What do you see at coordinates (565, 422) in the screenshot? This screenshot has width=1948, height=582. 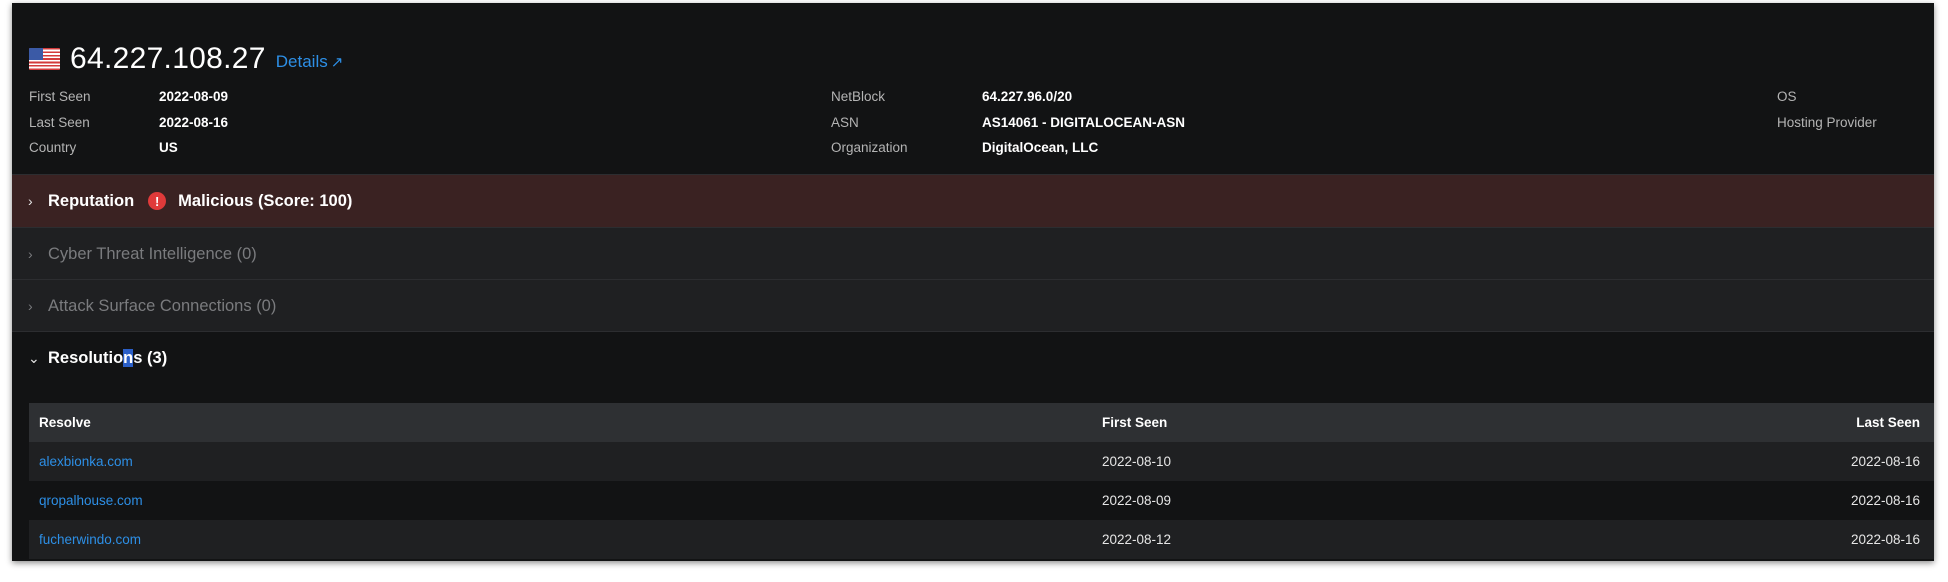 I see `header-resolve: Resolve` at bounding box center [565, 422].